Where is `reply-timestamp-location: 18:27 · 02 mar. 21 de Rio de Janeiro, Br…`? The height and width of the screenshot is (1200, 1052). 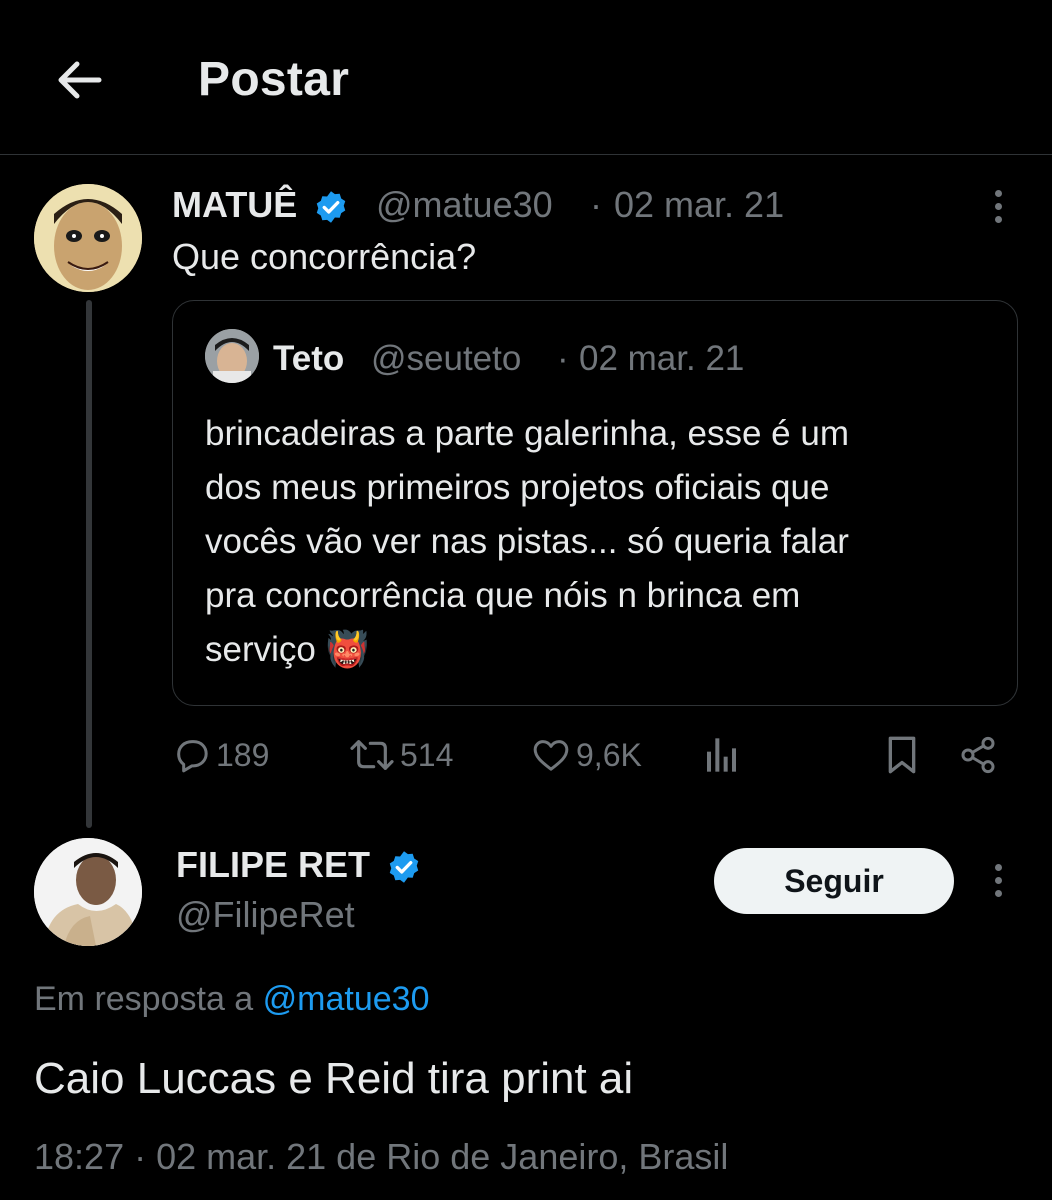 reply-timestamp-location: 18:27 · 02 mar. 21 de Rio de Janeiro, Br… is located at coordinates (381, 1156).